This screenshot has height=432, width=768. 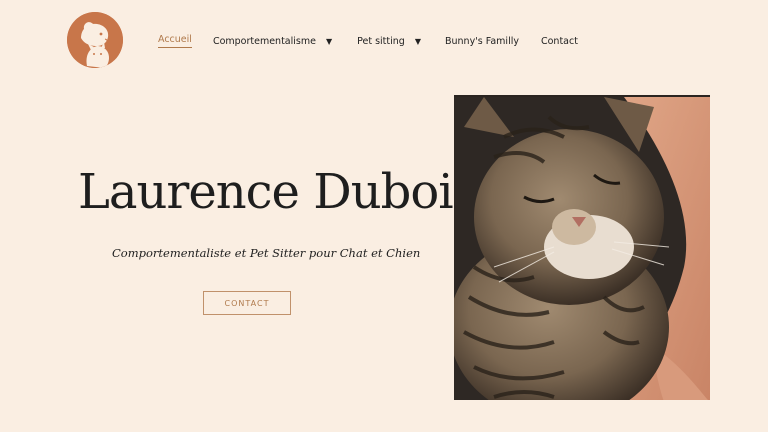 I want to click on nav-item-label: Accueil, so click(x=175, y=39).